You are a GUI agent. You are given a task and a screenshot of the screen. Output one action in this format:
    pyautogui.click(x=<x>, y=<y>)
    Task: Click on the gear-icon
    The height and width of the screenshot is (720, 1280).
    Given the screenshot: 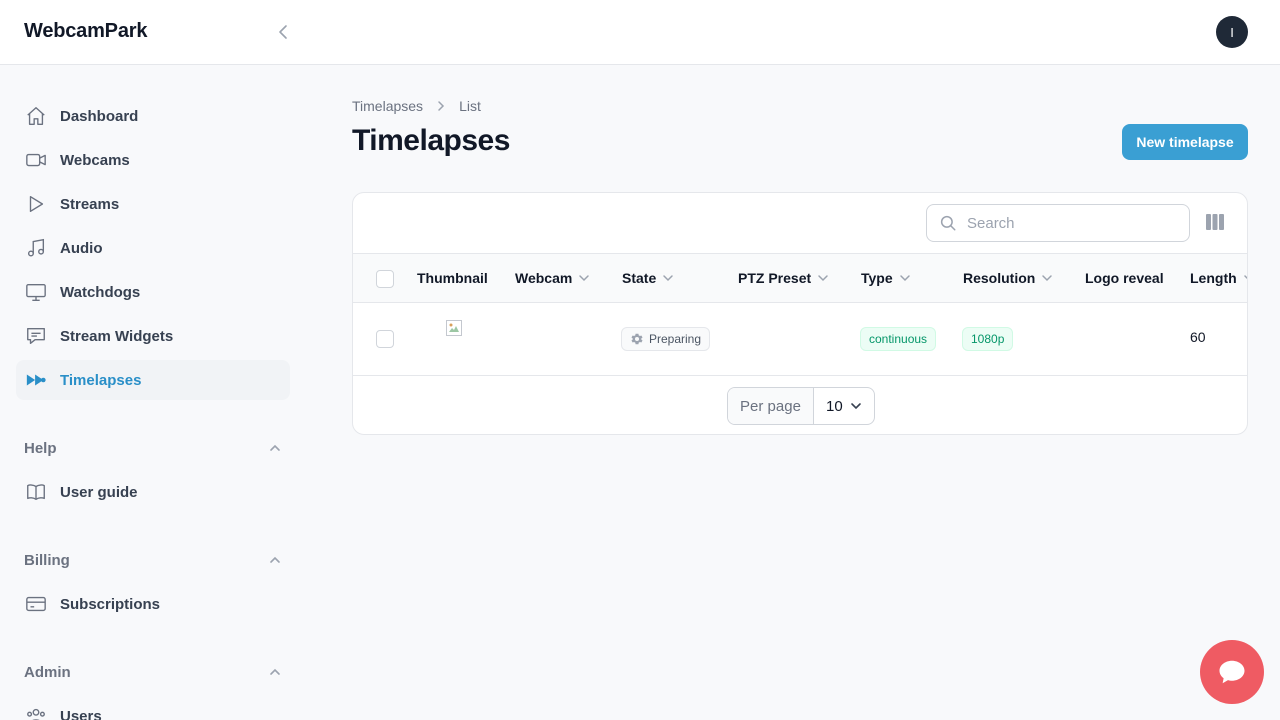 What is the action you would take?
    pyautogui.click(x=637, y=339)
    